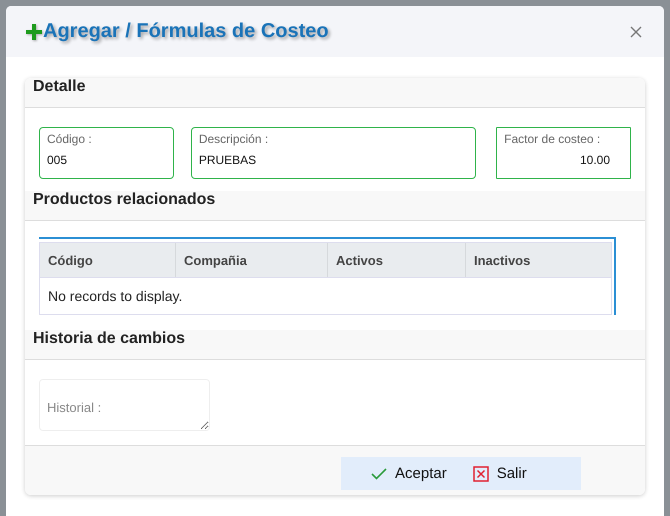 Image resolution: width=670 pixels, height=516 pixels. Describe the element at coordinates (228, 160) in the screenshot. I see `field-value: PRUEBAS` at that location.